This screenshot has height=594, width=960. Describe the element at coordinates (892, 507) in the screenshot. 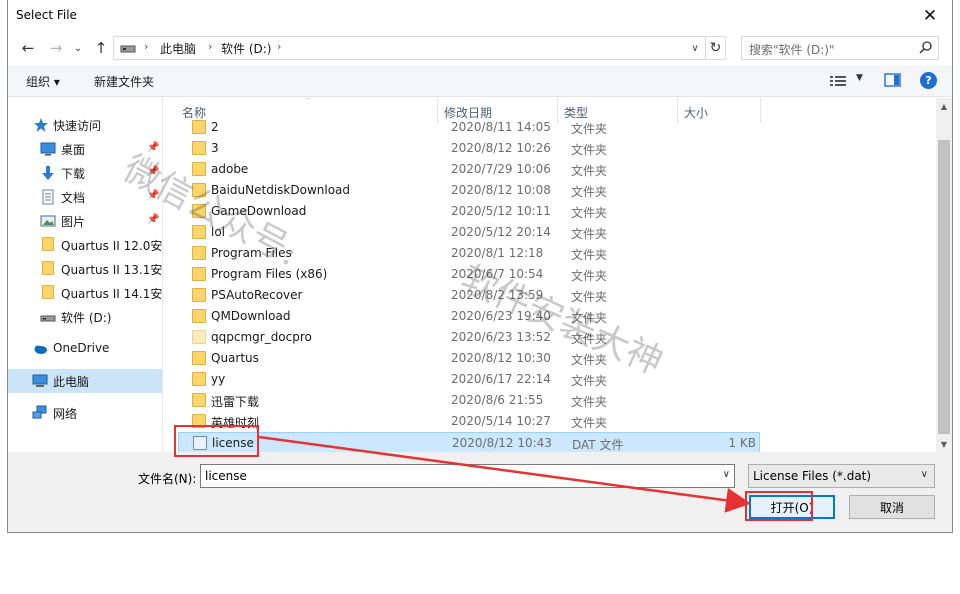

I see `cancel-button: 取消` at that location.